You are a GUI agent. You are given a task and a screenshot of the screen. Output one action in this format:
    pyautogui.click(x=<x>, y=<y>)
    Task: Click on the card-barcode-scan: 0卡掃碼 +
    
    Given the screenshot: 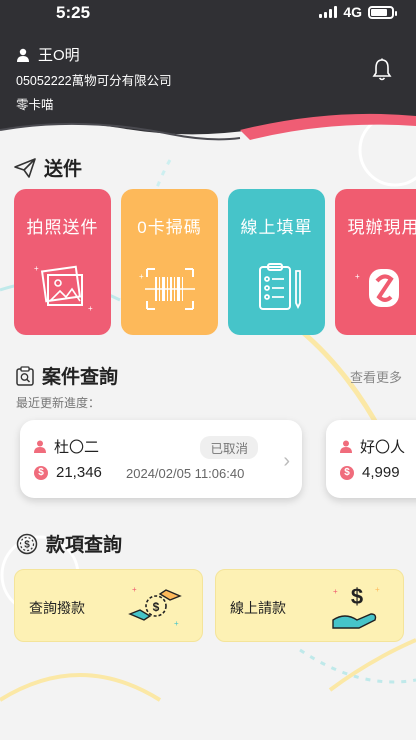 What is the action you would take?
    pyautogui.click(x=169, y=262)
    